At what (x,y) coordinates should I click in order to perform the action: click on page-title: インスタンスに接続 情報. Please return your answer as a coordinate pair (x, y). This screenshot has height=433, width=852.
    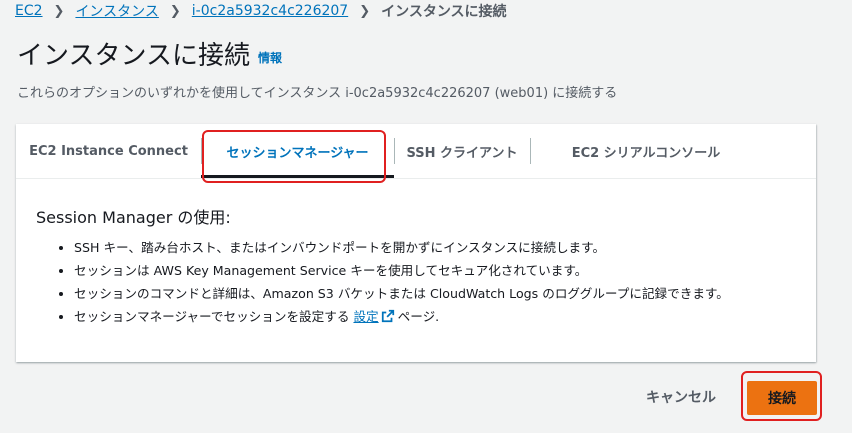
    Looking at the image, I should click on (149, 57).